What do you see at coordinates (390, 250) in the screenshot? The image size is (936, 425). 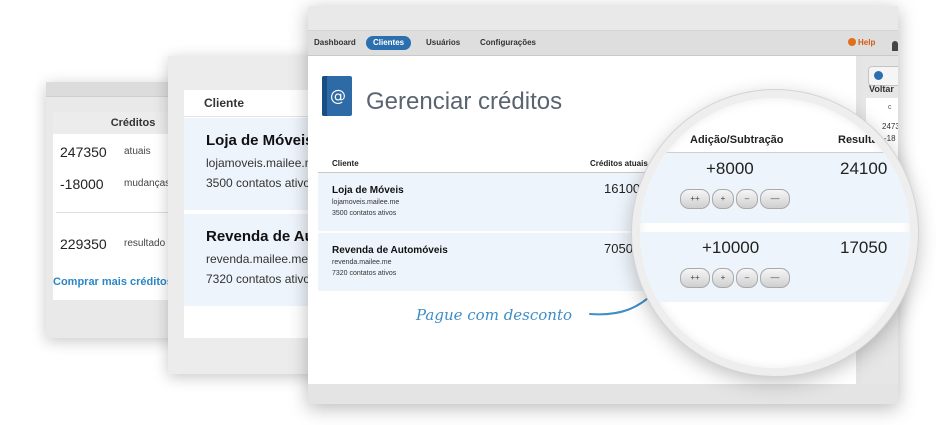 I see `client-name: Revenda de Automóveis` at bounding box center [390, 250].